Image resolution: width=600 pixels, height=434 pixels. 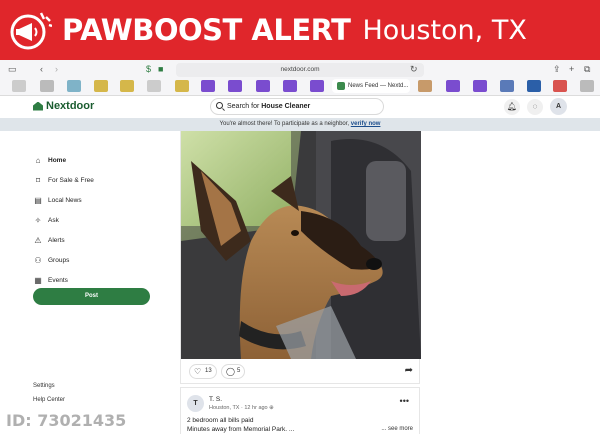 I want to click on chat-icon: ◌, so click(x=535, y=107).